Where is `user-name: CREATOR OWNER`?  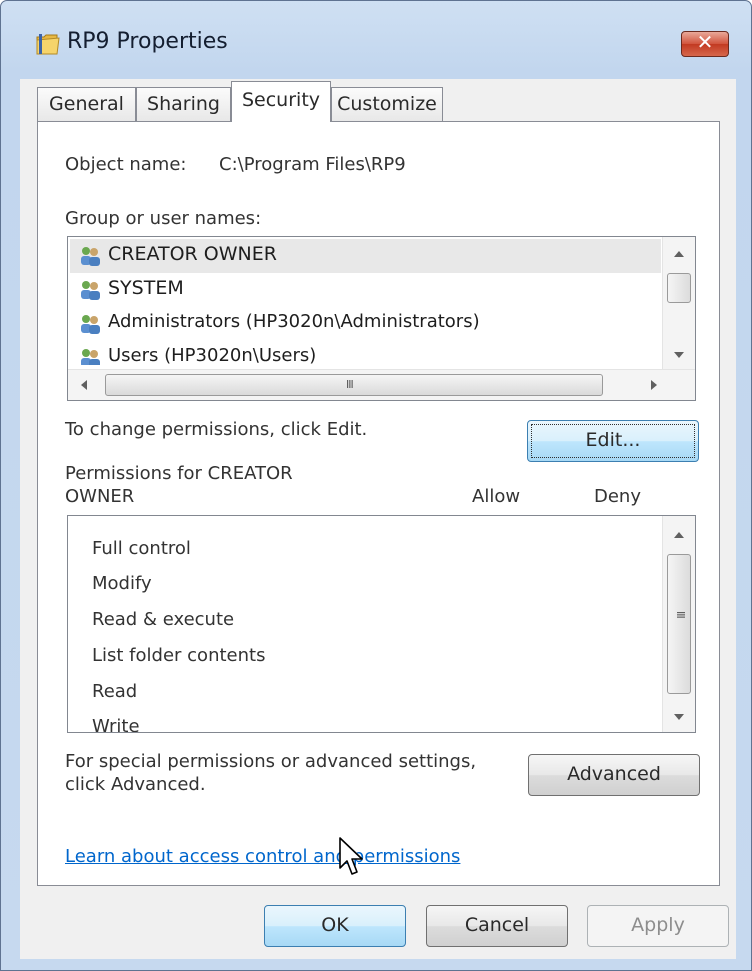 user-name: CREATOR OWNER is located at coordinates (192, 254).